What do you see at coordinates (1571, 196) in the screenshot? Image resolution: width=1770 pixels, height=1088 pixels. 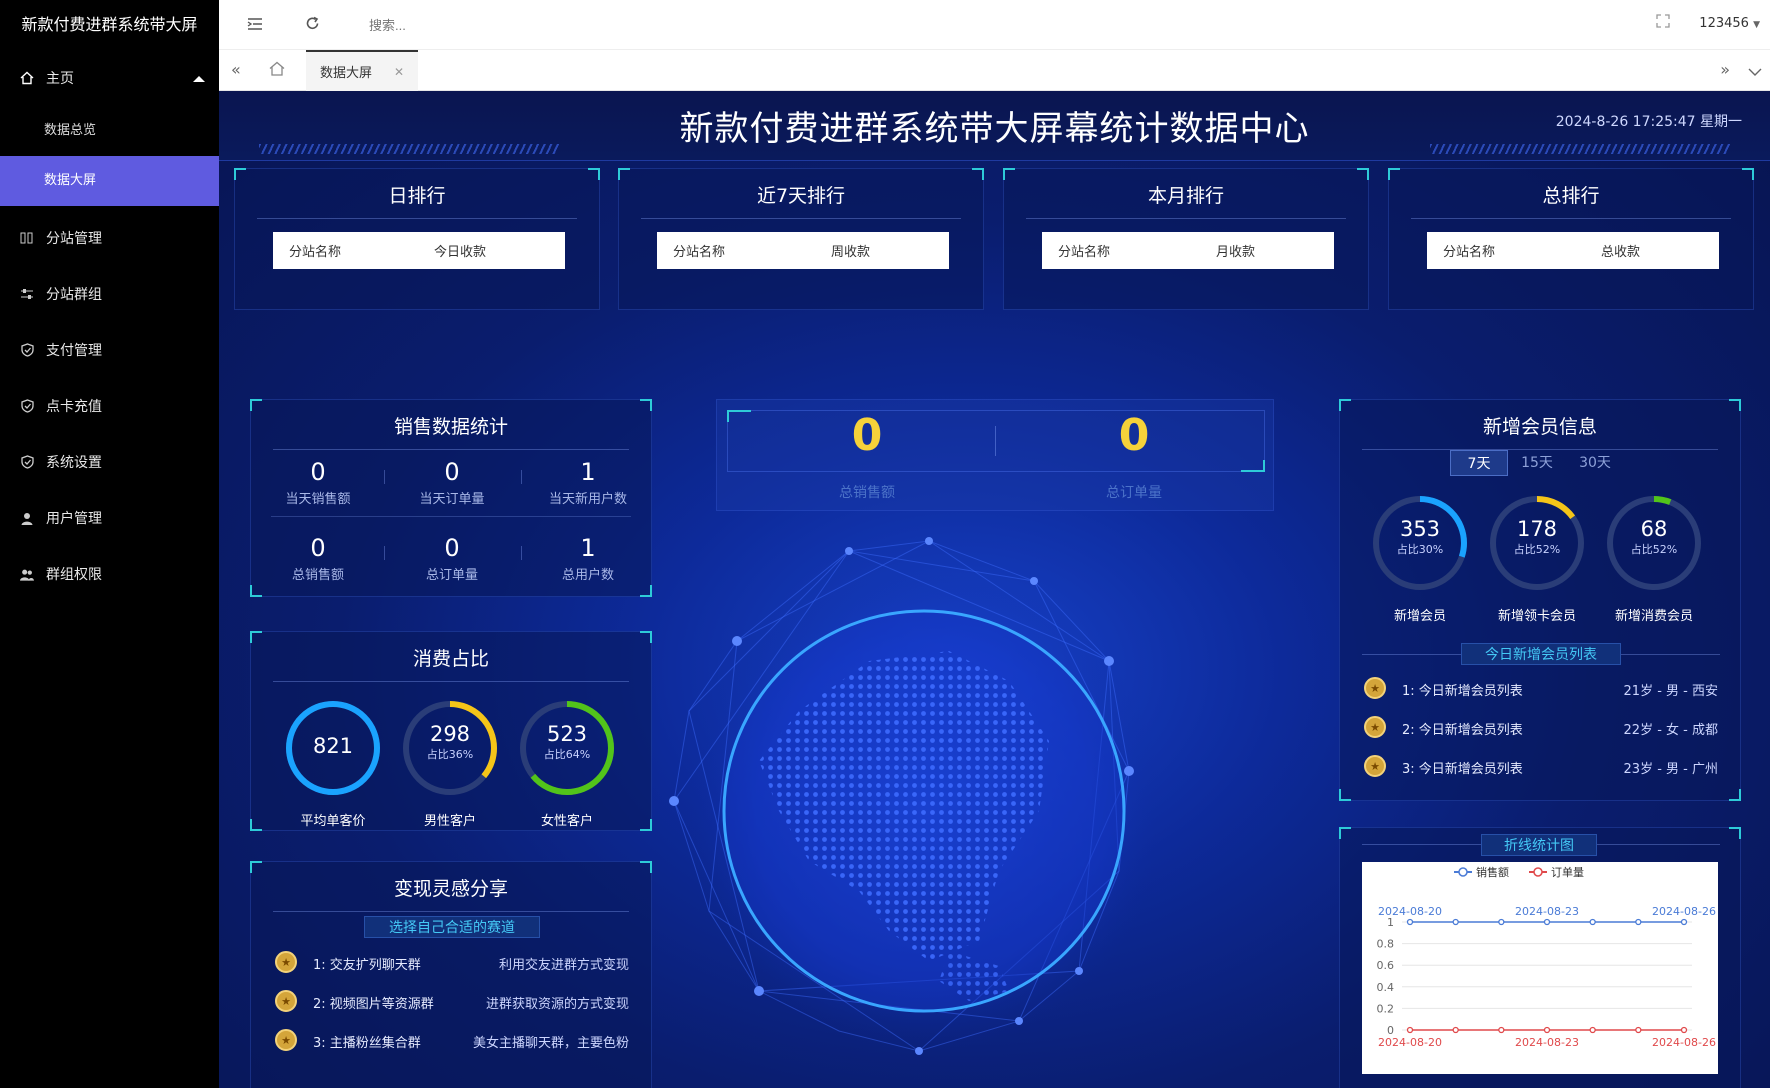 I see `panel-title: 总排行` at bounding box center [1571, 196].